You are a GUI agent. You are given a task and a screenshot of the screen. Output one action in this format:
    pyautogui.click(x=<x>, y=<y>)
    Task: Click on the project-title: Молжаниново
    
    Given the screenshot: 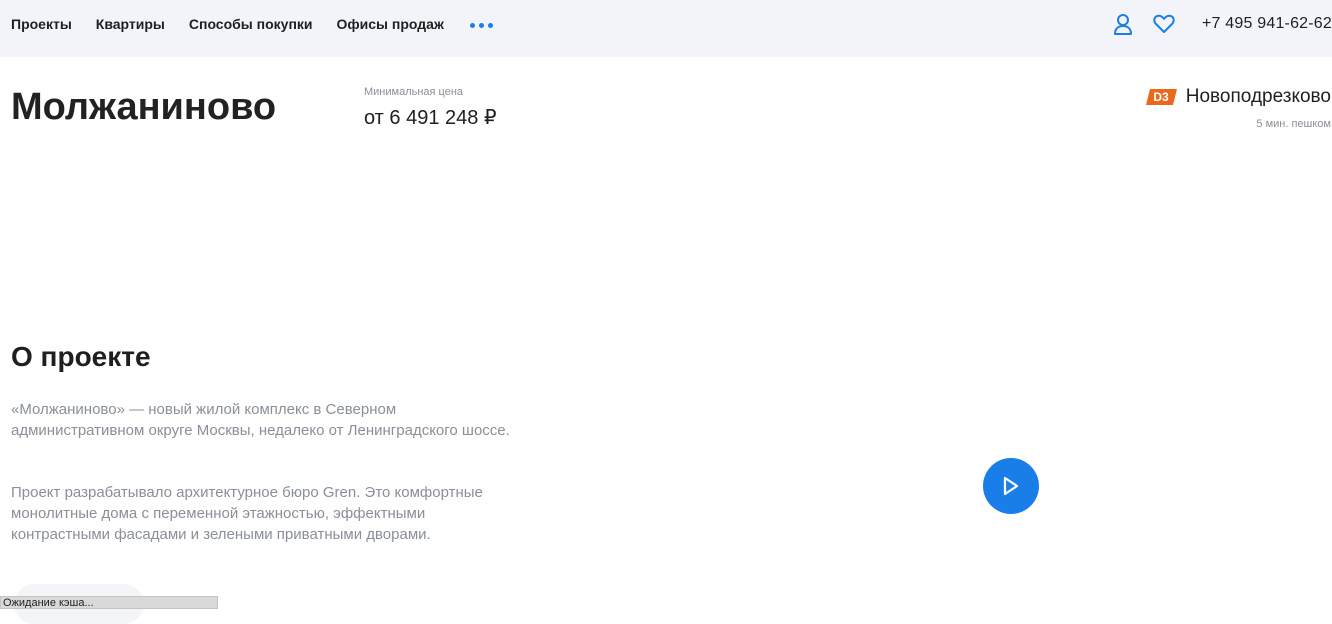 What is the action you would take?
    pyautogui.click(x=144, y=107)
    